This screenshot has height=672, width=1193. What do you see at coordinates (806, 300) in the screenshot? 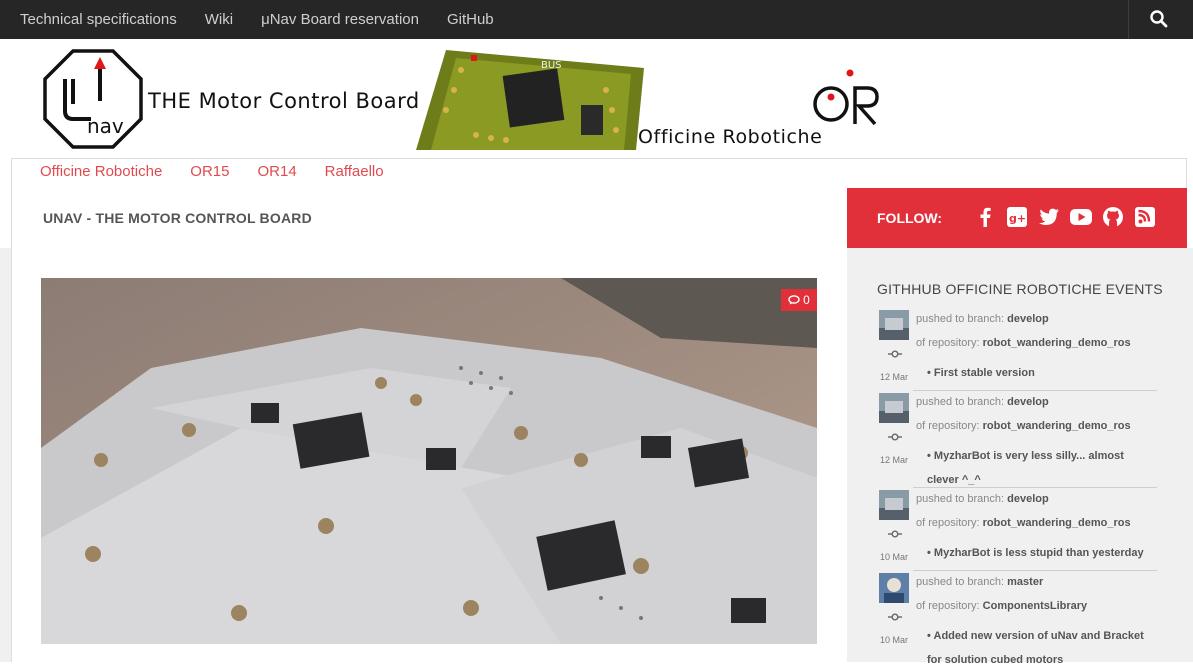
I see `comment-count: 0` at bounding box center [806, 300].